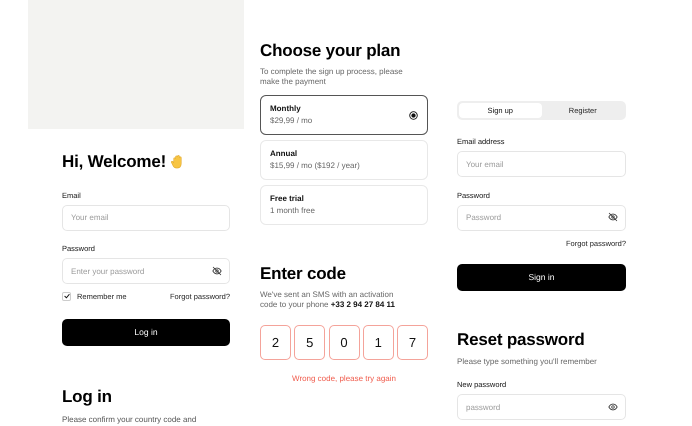 Image resolution: width=692 pixels, height=426 pixels. What do you see at coordinates (303, 273) in the screenshot?
I see `section-heading: Enter code` at bounding box center [303, 273].